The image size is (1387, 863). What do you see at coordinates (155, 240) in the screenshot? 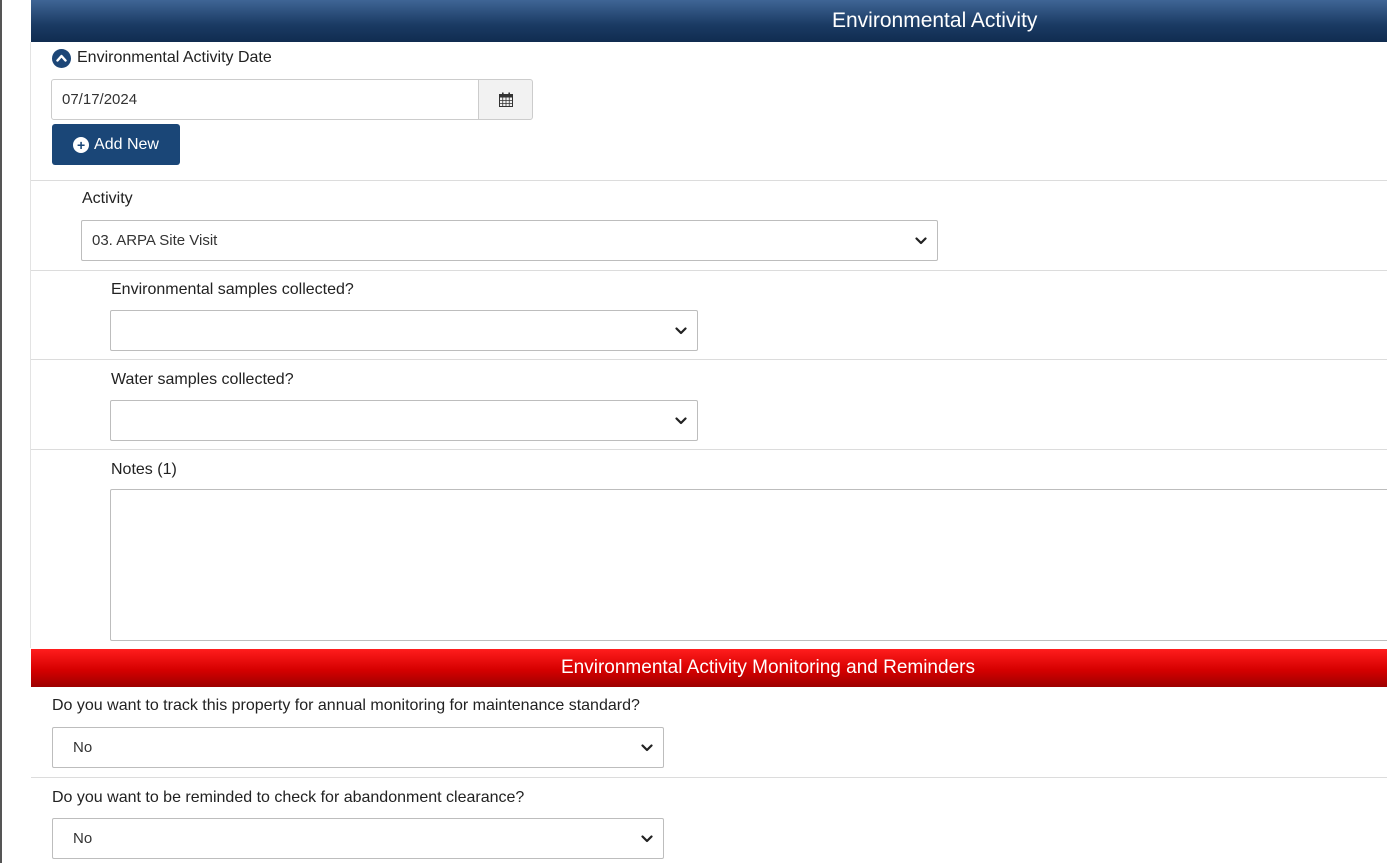
I see `activity-selected-value: 03. ARPA Site Visit` at bounding box center [155, 240].